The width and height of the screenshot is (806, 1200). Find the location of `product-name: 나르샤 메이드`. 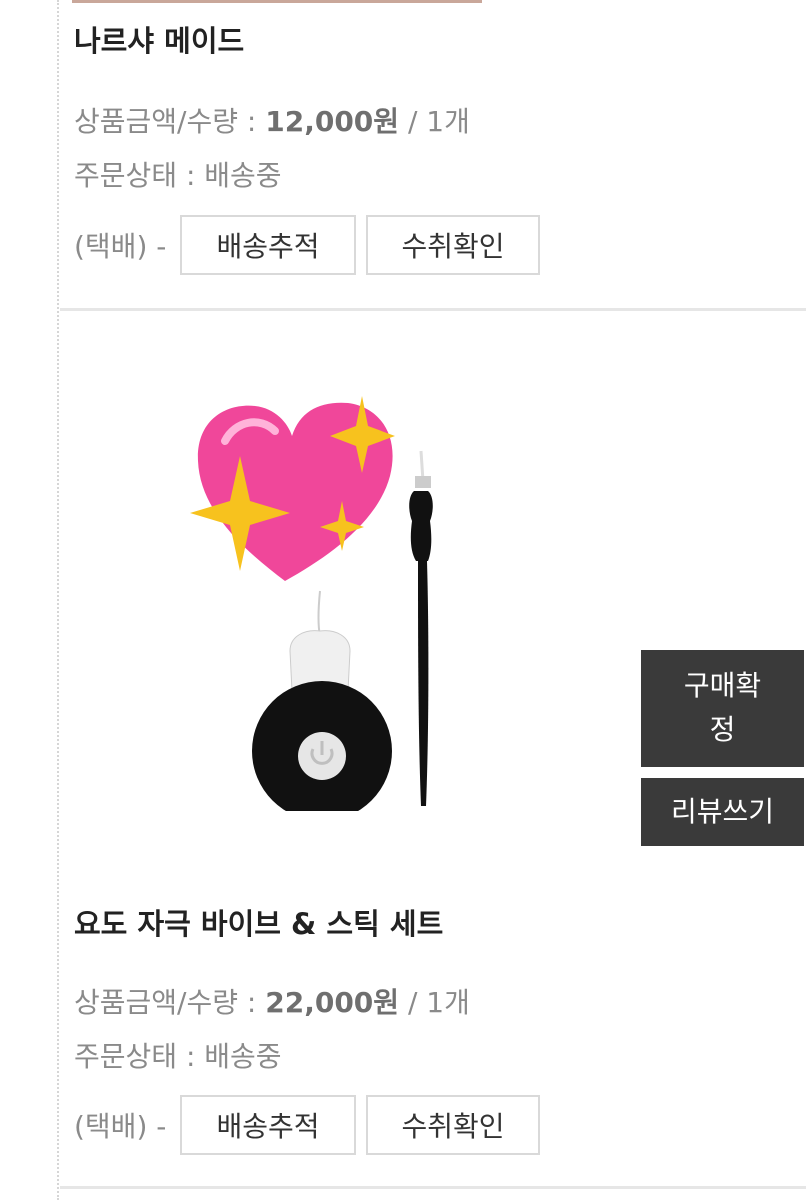

product-name: 나르샤 메이드 is located at coordinates (159, 39).